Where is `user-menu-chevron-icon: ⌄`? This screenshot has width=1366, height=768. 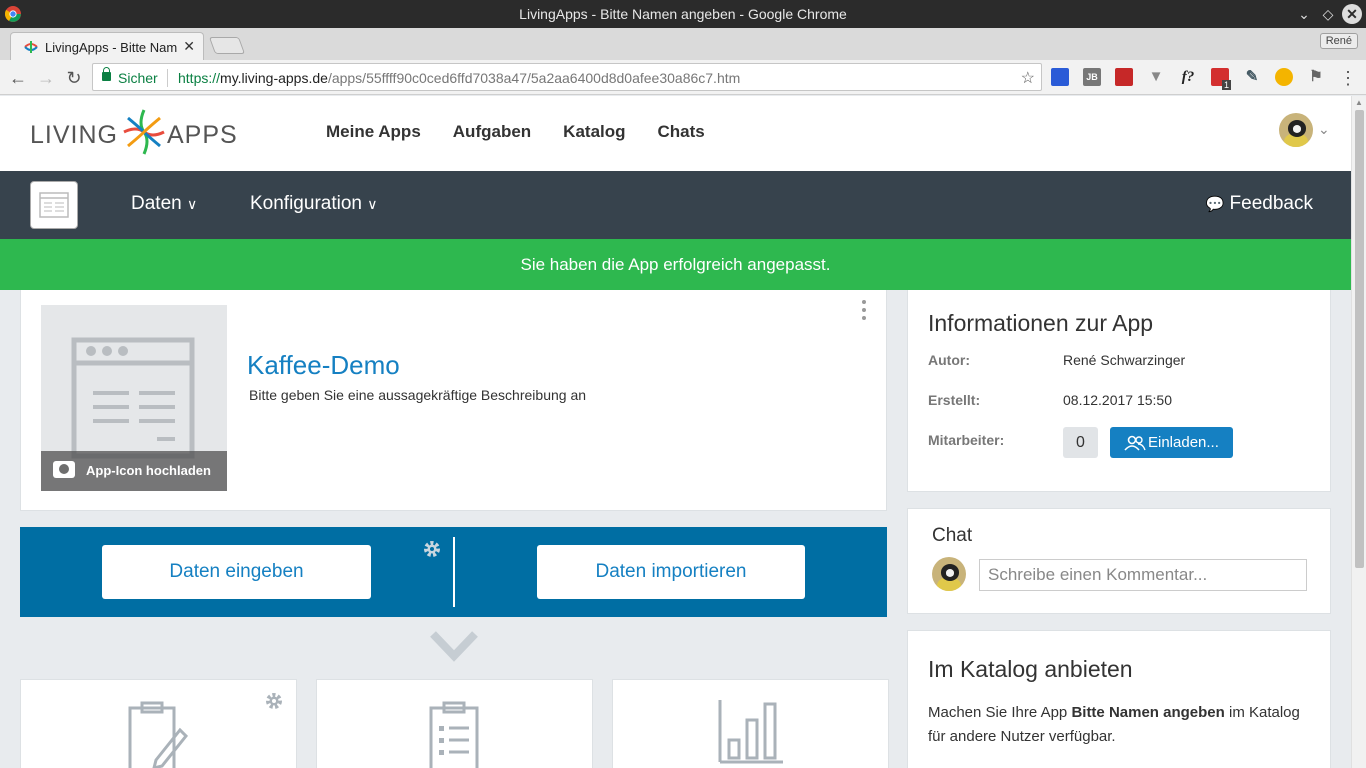 user-menu-chevron-icon: ⌄ is located at coordinates (1324, 129).